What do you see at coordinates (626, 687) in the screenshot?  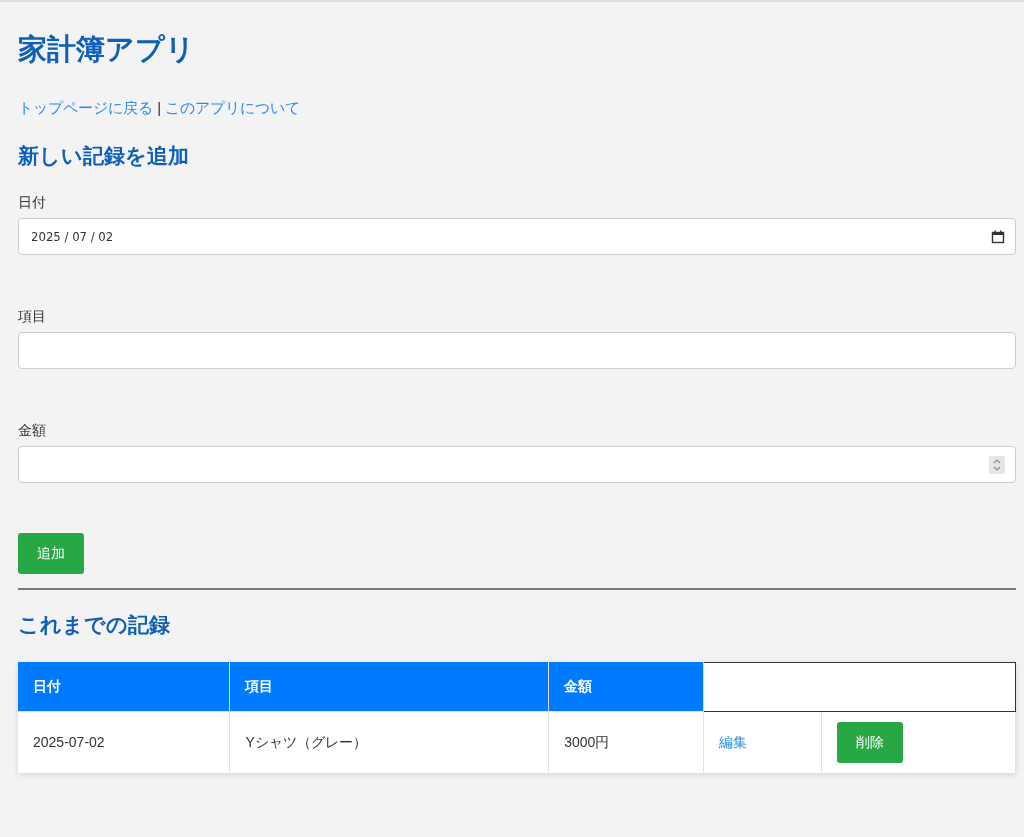 I see `column-header: 金額` at bounding box center [626, 687].